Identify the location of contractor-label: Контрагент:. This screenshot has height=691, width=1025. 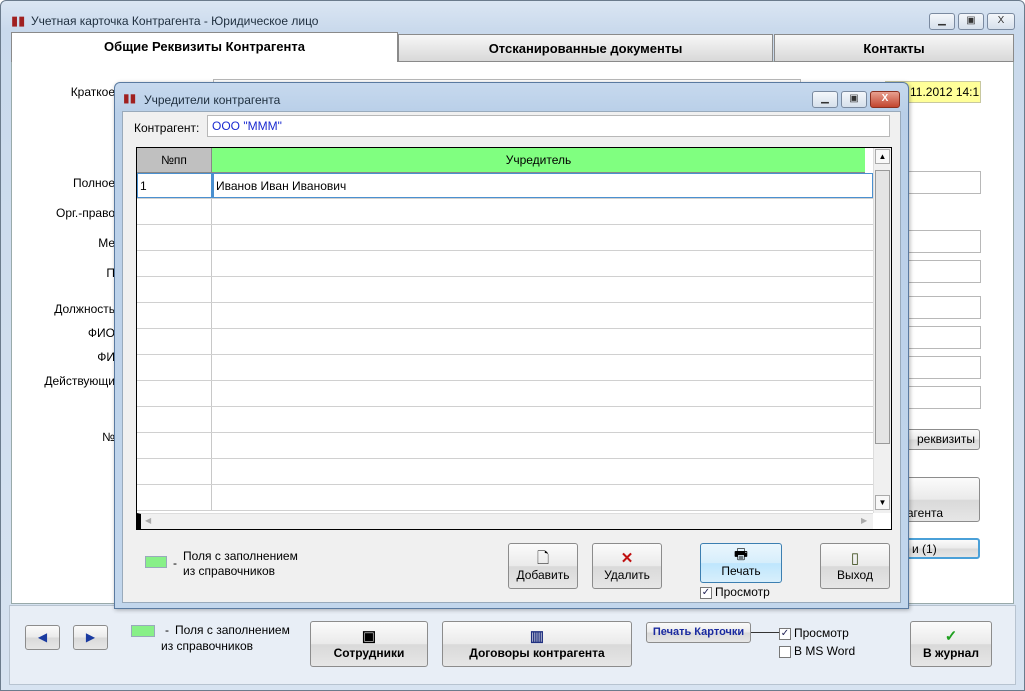
(167, 128).